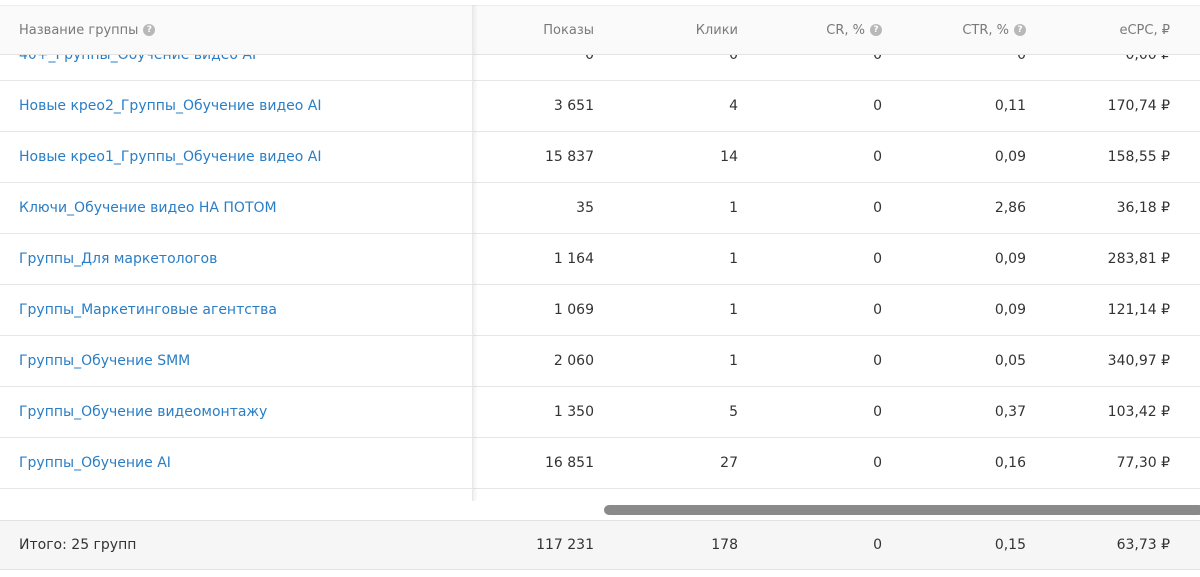  I want to click on group-name-link: Группы_Маркетинговые агентства, so click(148, 310).